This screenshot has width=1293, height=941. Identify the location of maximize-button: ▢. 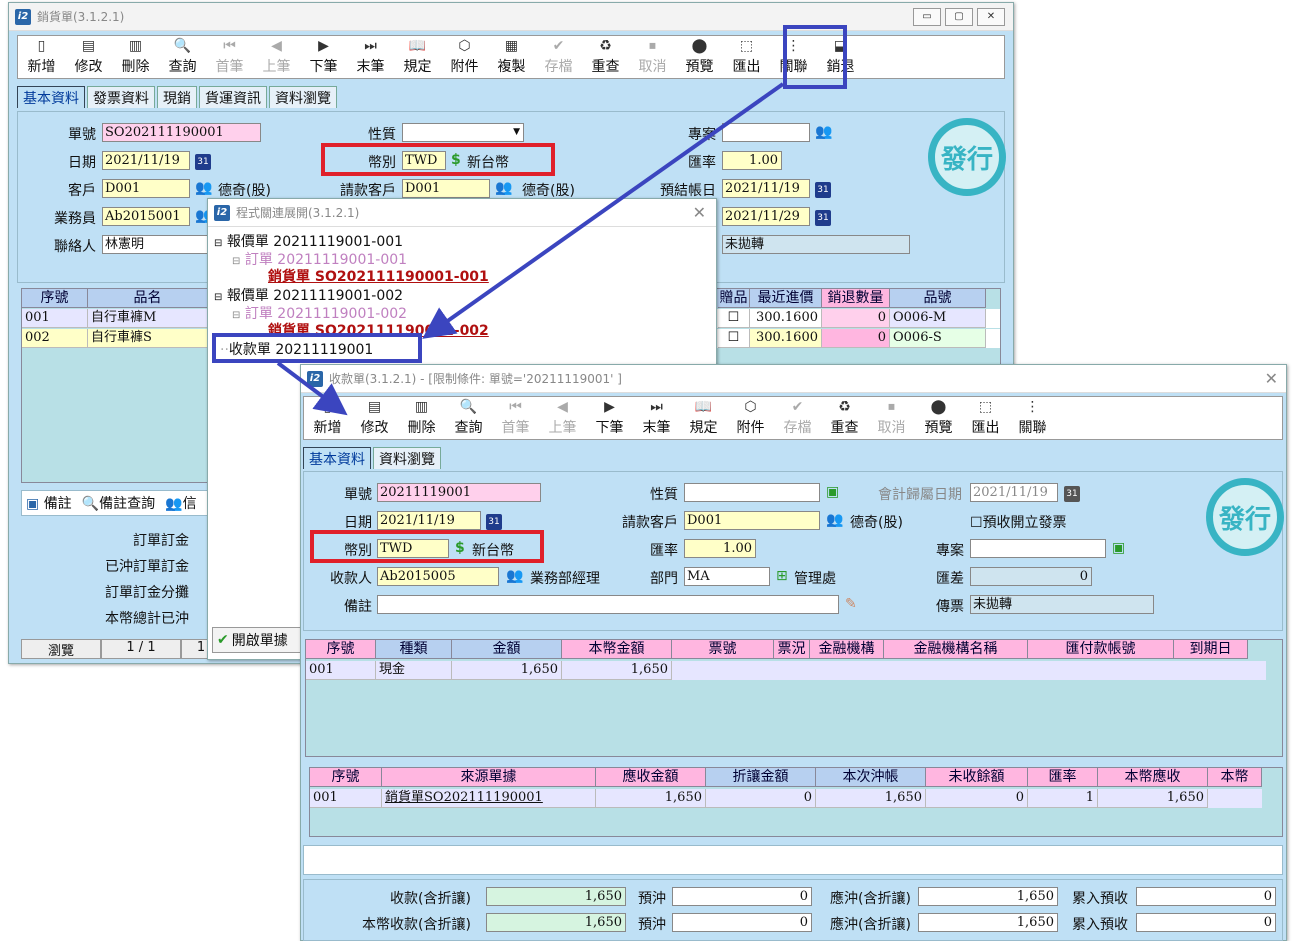
(959, 16).